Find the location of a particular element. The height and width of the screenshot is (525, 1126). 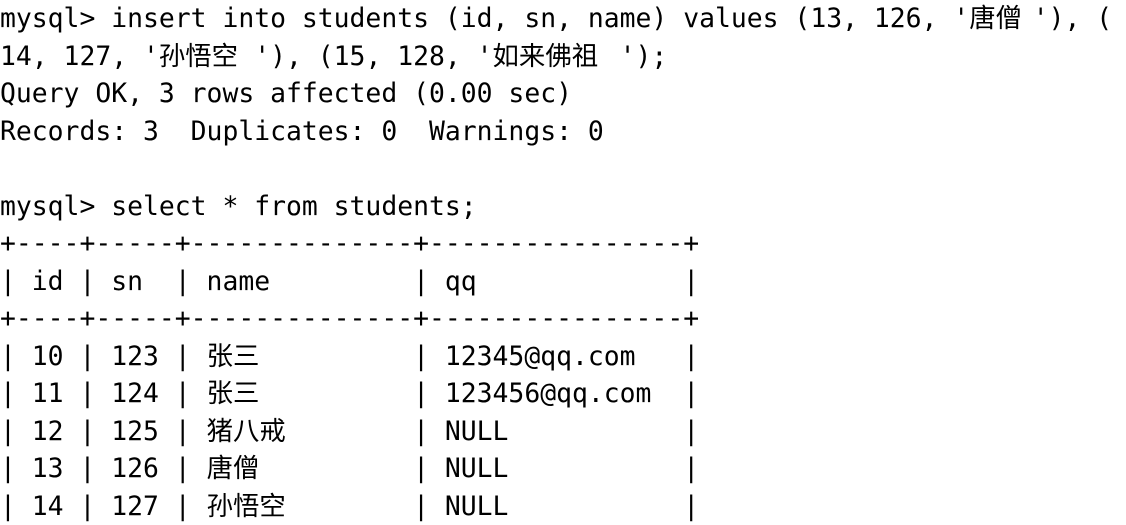

cjk-text: 如来佛祖 is located at coordinates (545, 56).